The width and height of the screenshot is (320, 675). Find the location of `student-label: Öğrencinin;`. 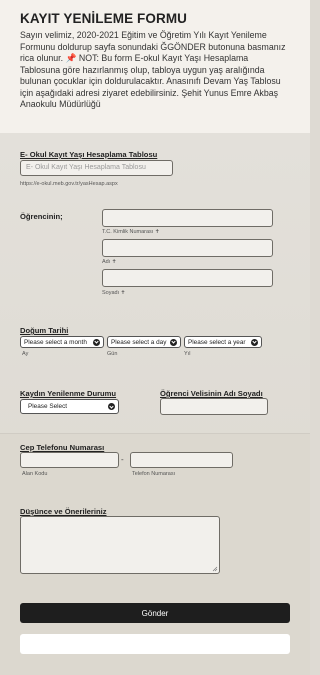

student-label: Öğrencinin; is located at coordinates (41, 216).